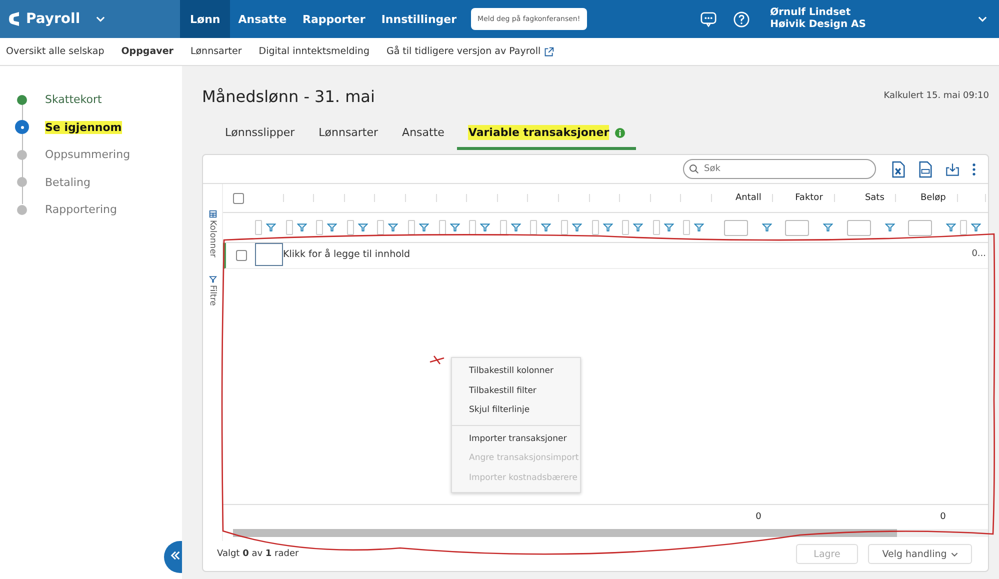 The image size is (999, 579). What do you see at coordinates (241, 255) in the screenshot?
I see `row-checkbox` at bounding box center [241, 255].